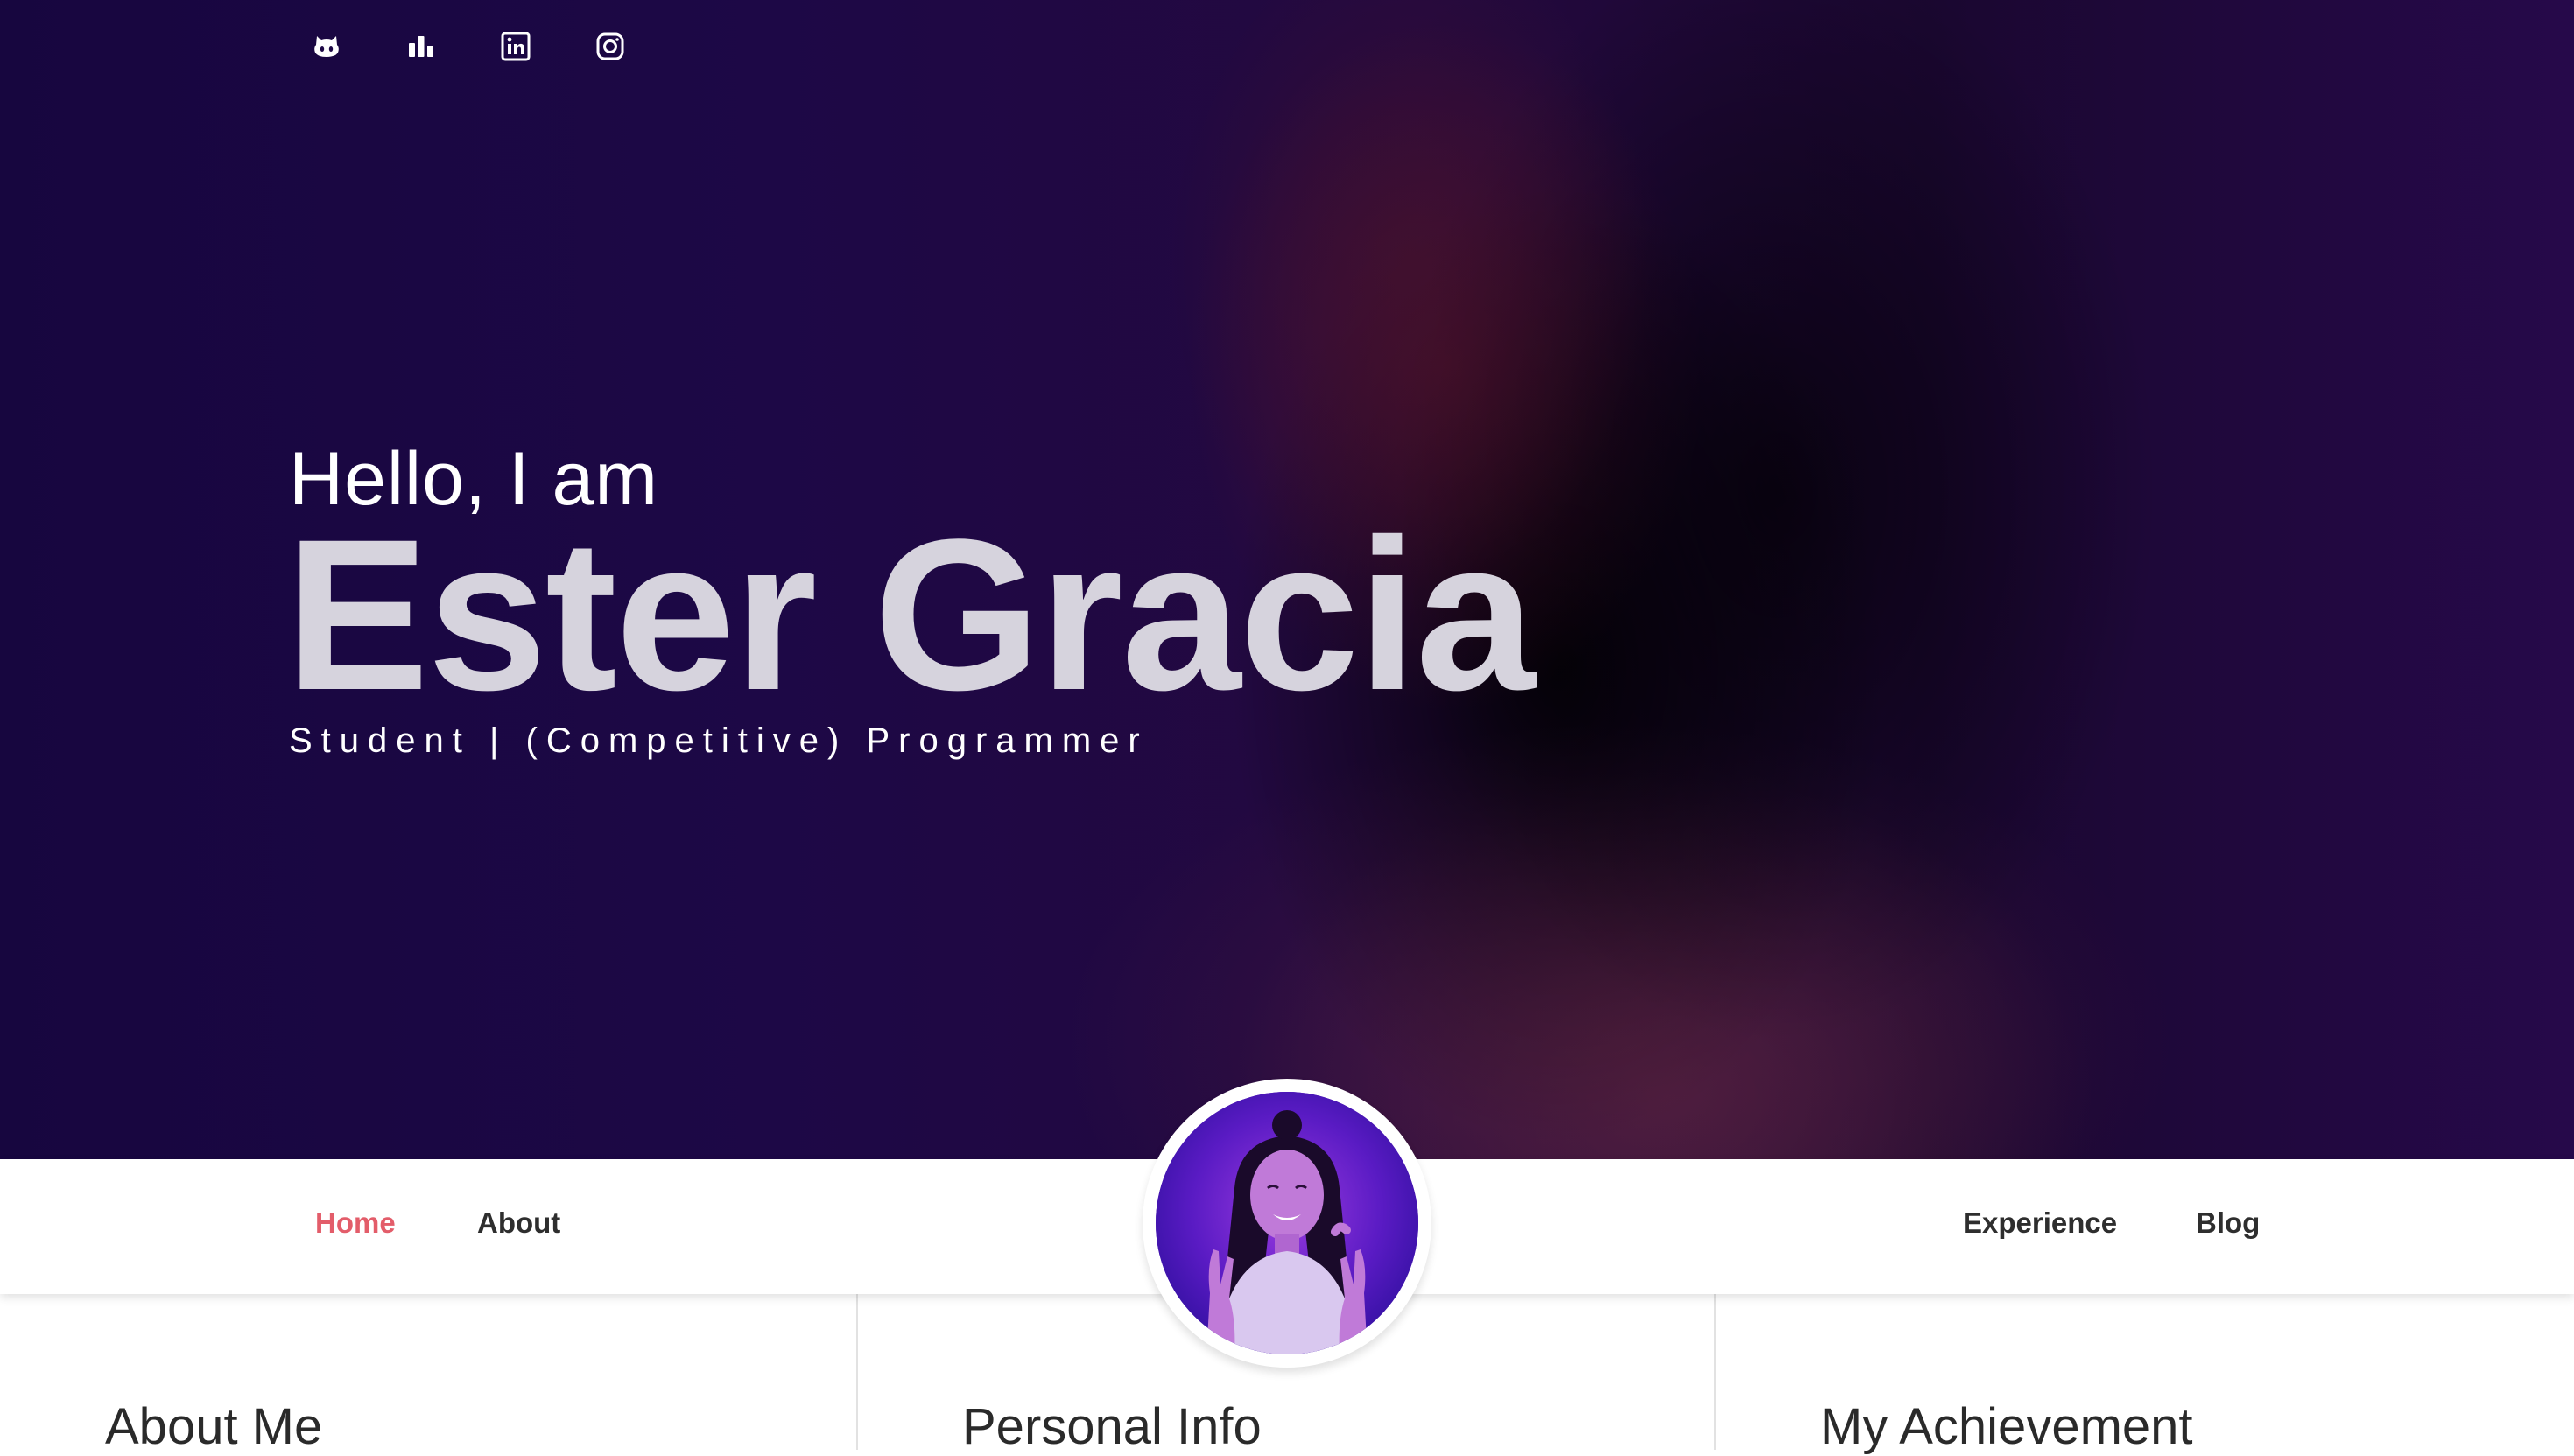 The height and width of the screenshot is (1456, 2574). Describe the element at coordinates (1112, 1426) in the screenshot. I see `section-title-personal-info: Personal Info` at that location.